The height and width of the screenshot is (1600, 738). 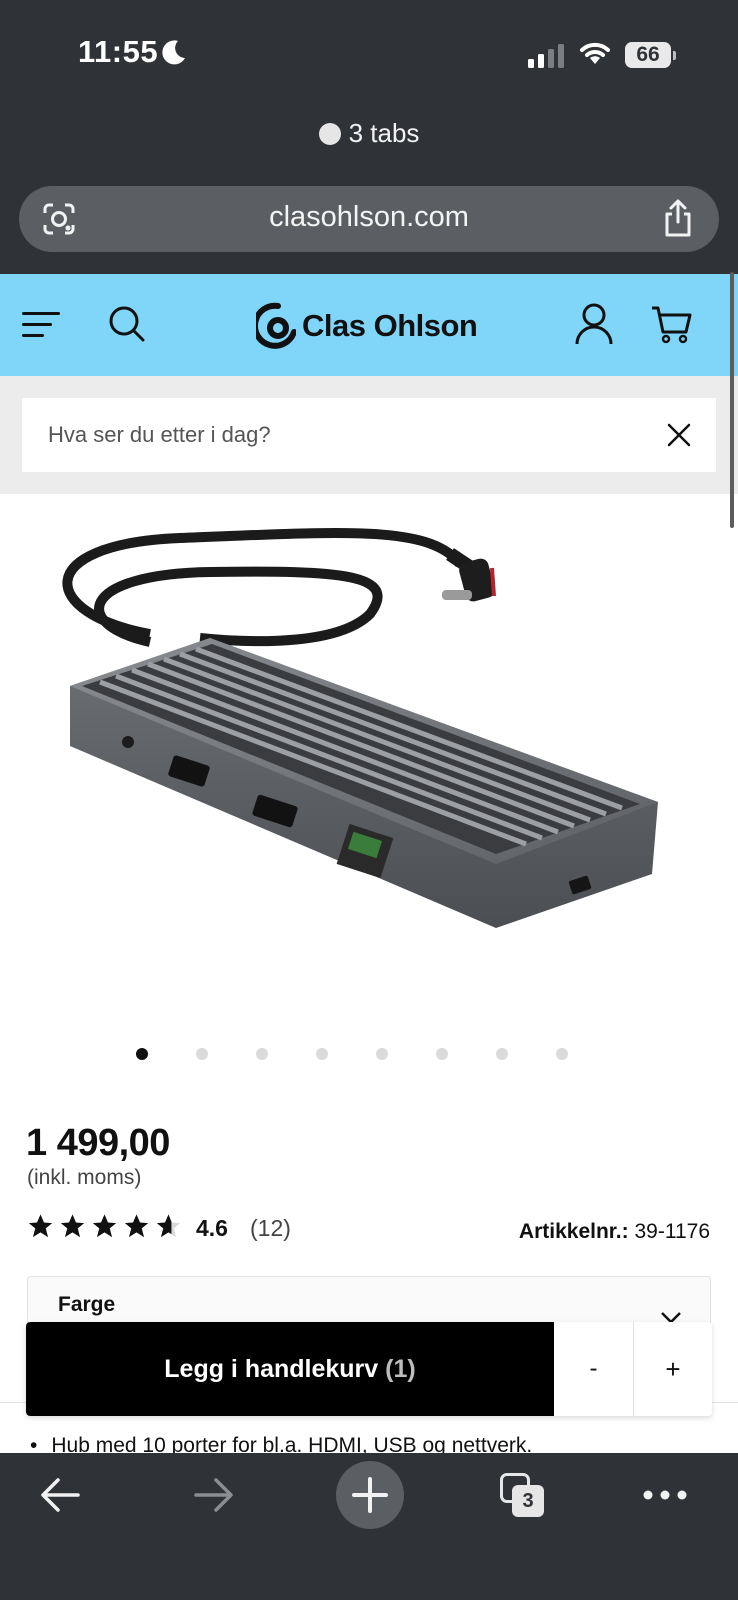 I want to click on search-area, so click(x=369, y=435).